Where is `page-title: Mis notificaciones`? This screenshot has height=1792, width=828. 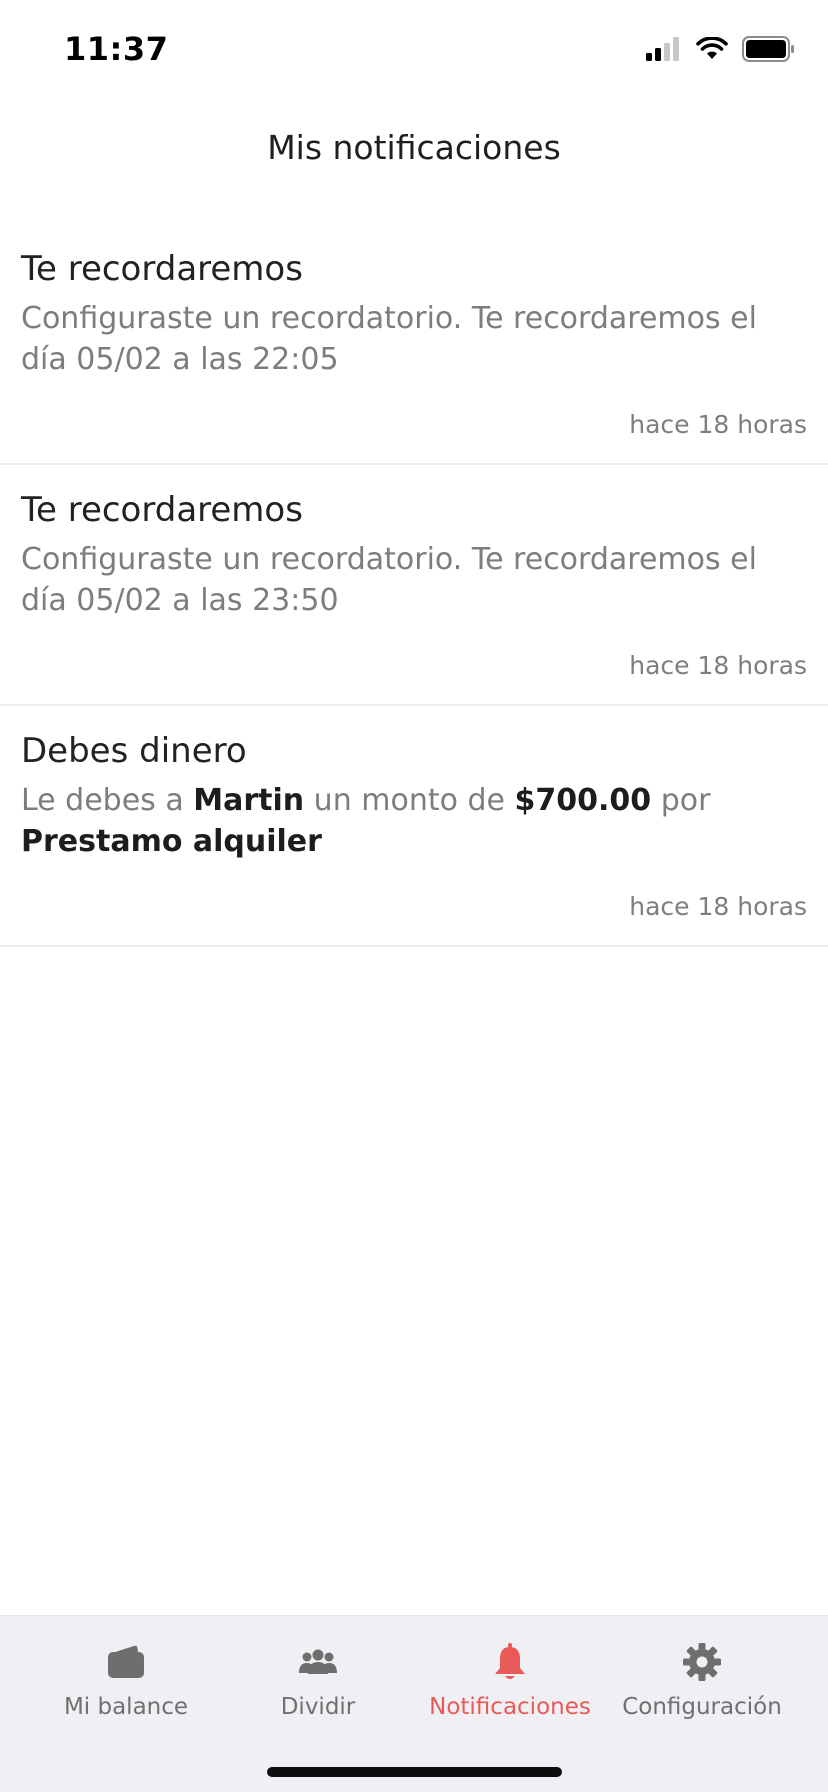
page-title: Mis notificaciones is located at coordinates (414, 147).